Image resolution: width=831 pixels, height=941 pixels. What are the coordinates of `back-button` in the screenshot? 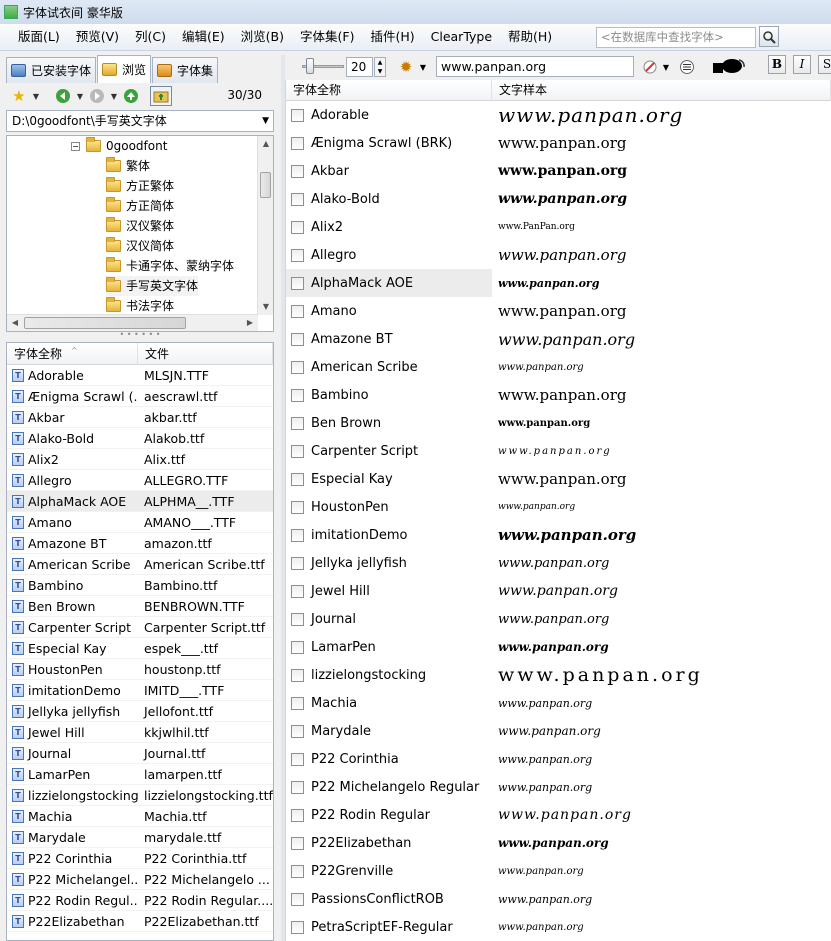 It's located at (63, 96).